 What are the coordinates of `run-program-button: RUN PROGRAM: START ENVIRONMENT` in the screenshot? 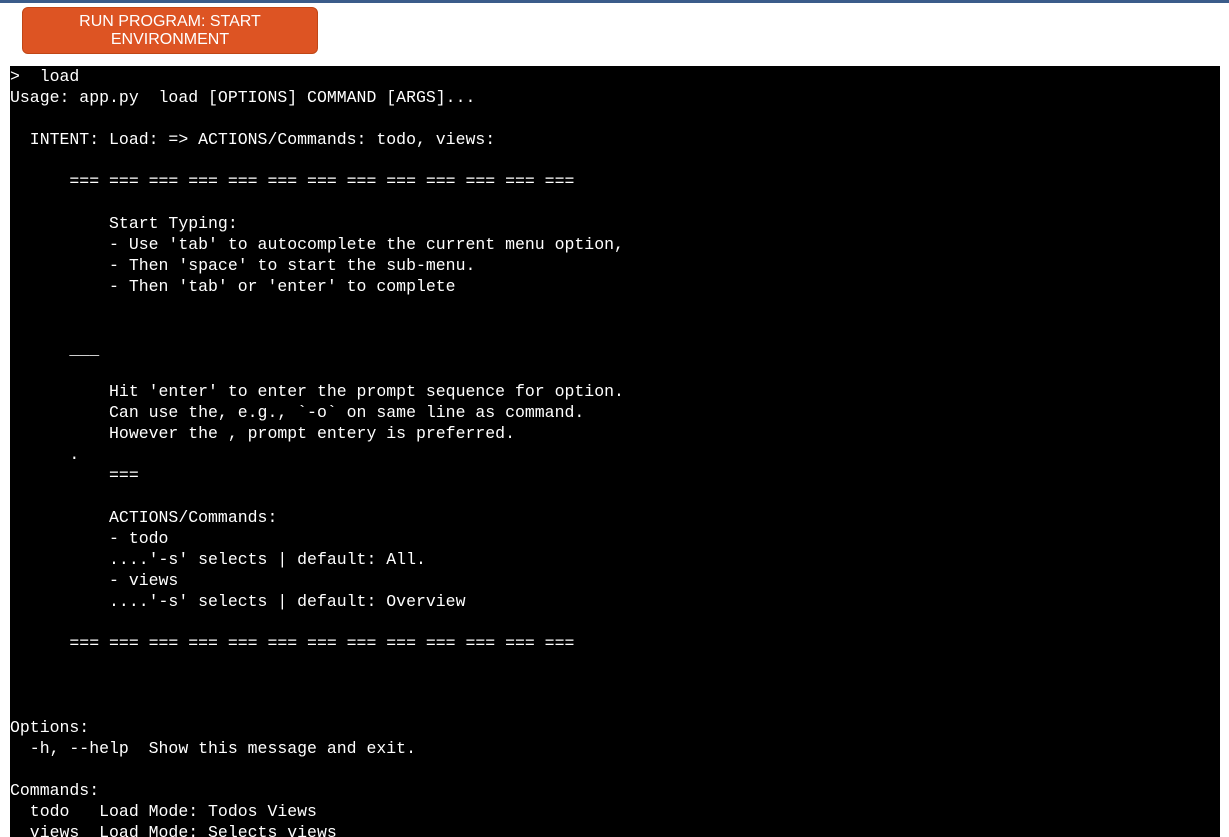 It's located at (170, 30).